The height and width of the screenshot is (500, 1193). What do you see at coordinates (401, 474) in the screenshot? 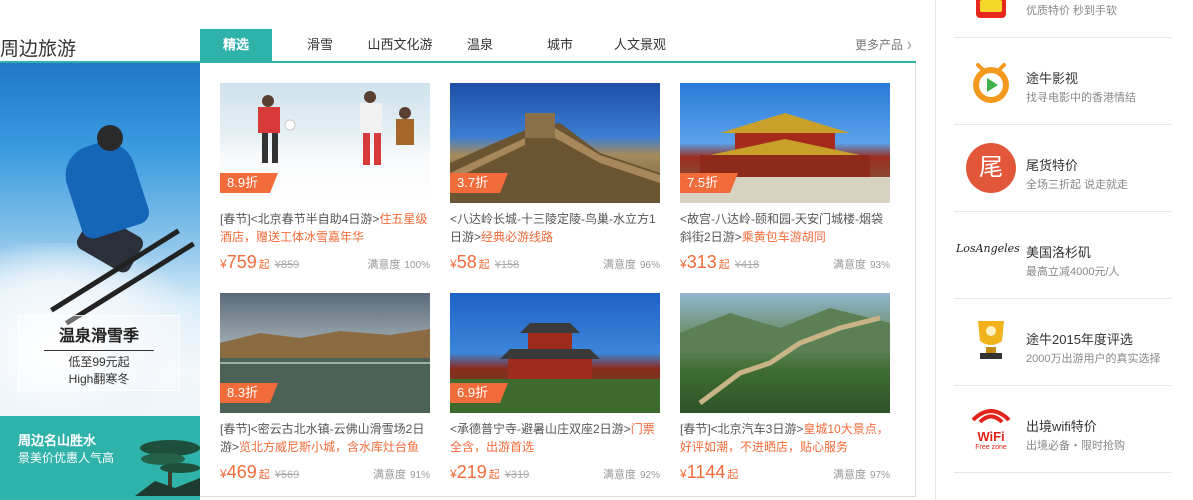
I see `satisfaction: 满意度 91%` at bounding box center [401, 474].